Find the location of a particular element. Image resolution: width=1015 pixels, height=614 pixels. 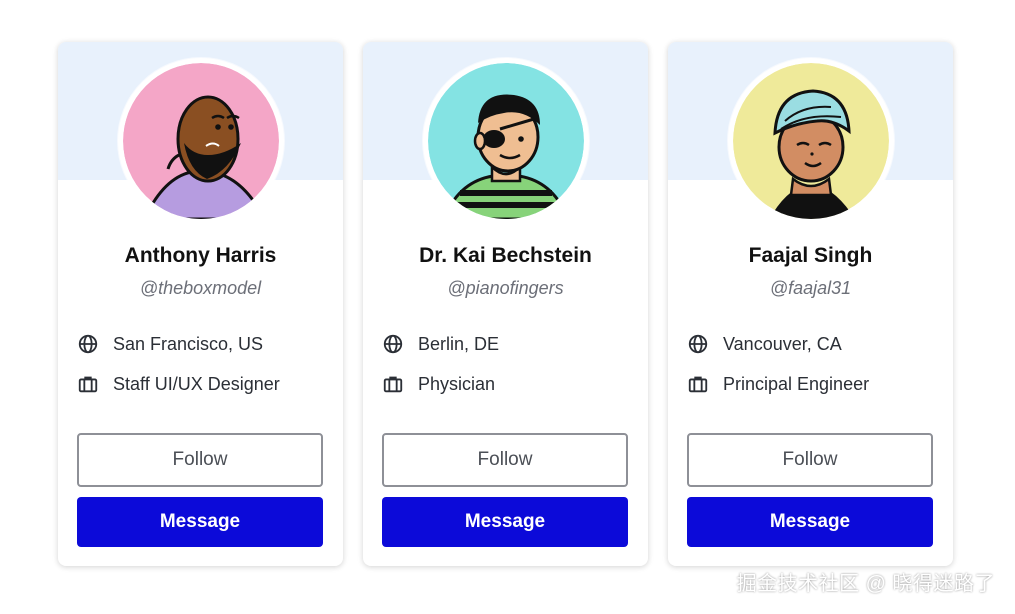

profile-handle: @pianofingers is located at coordinates (505, 288).